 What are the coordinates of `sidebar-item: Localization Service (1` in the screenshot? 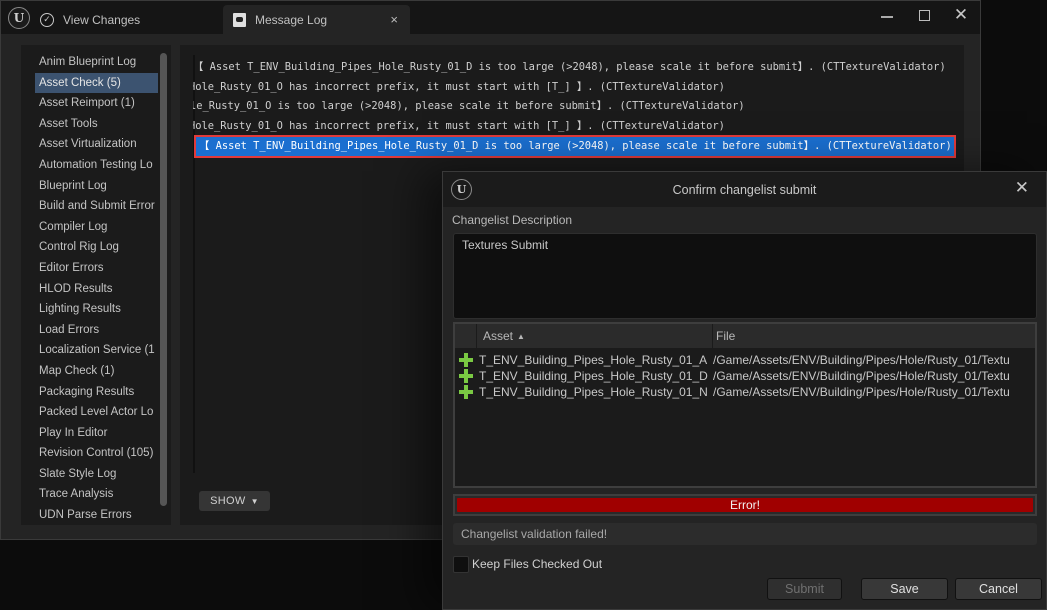 It's located at (96, 350).